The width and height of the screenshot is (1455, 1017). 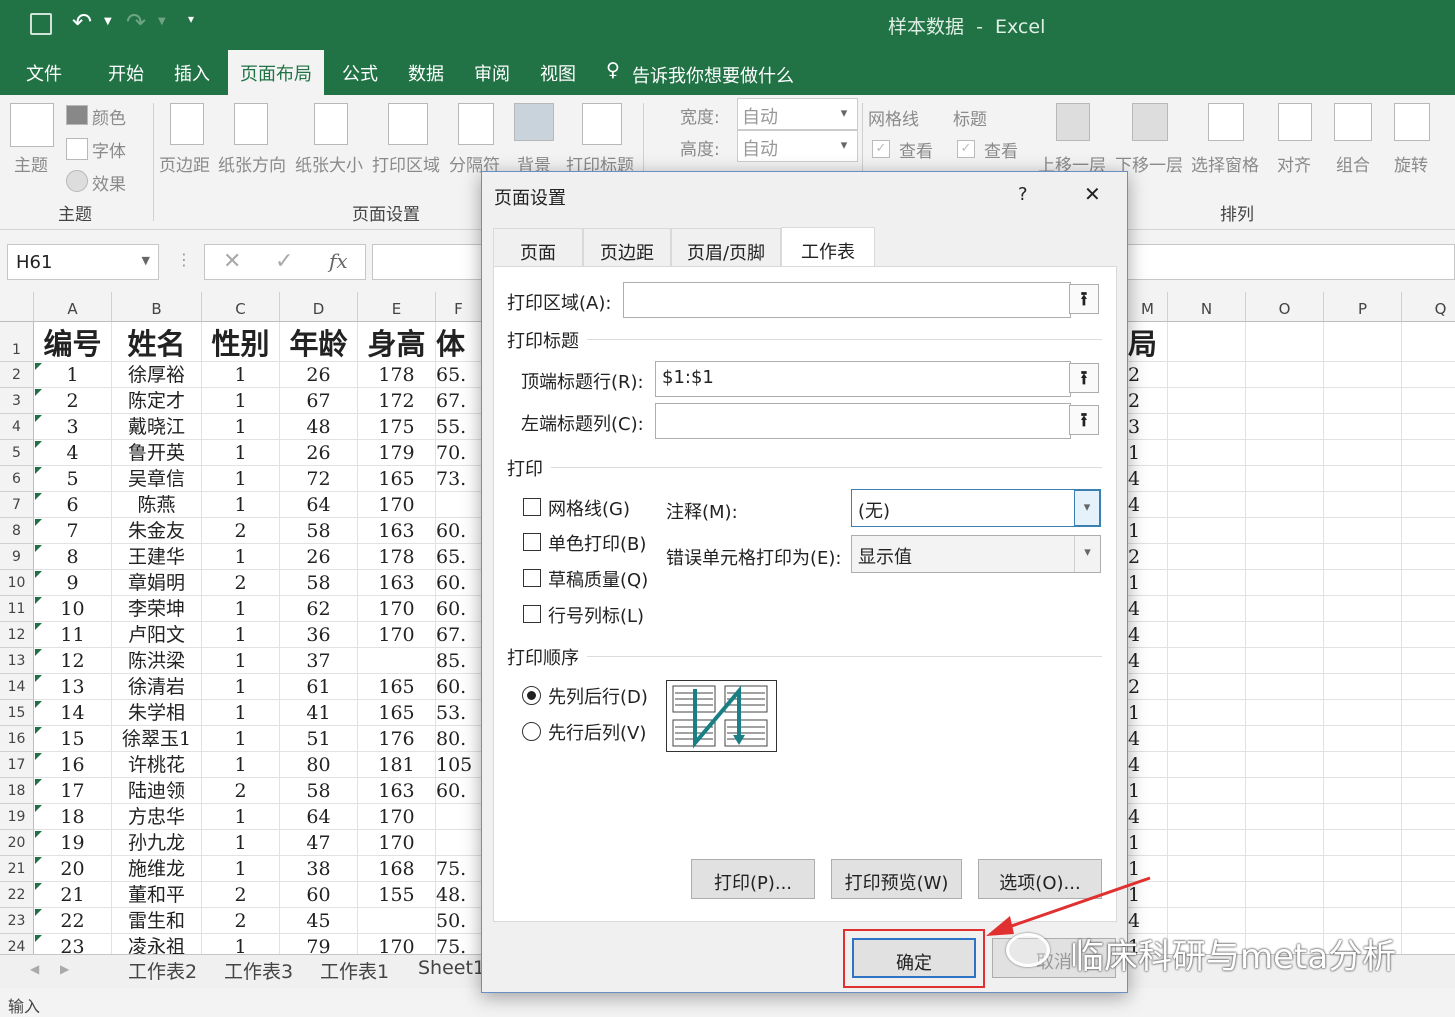 What do you see at coordinates (191, 19) in the screenshot?
I see `customize-qat-icon: ▾` at bounding box center [191, 19].